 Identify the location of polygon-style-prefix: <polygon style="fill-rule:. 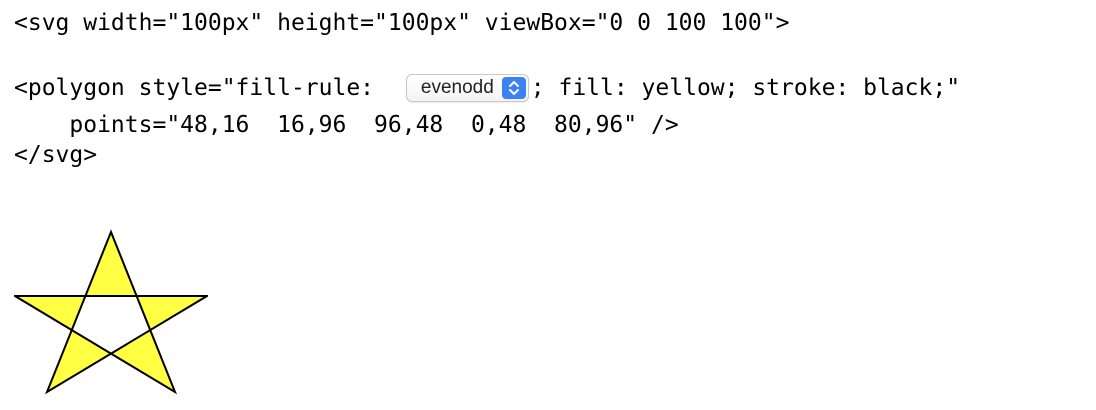
(201, 88).